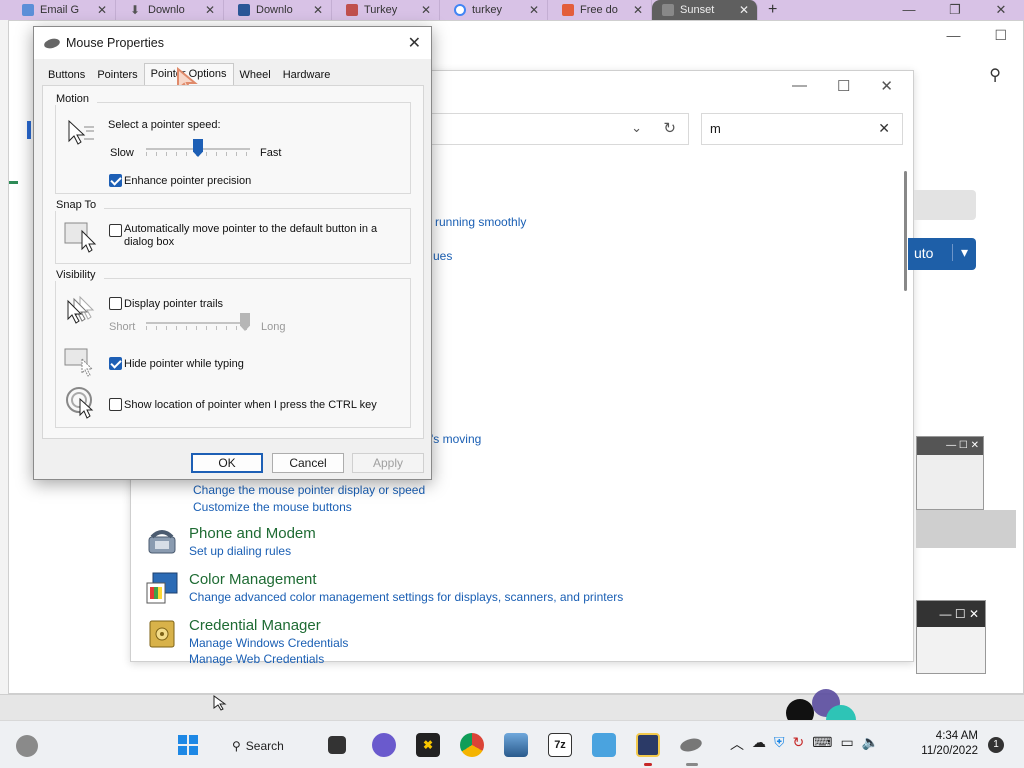 The width and height of the screenshot is (1024, 768). What do you see at coordinates (996, 745) in the screenshot?
I see `notification-badge: 1` at bounding box center [996, 745].